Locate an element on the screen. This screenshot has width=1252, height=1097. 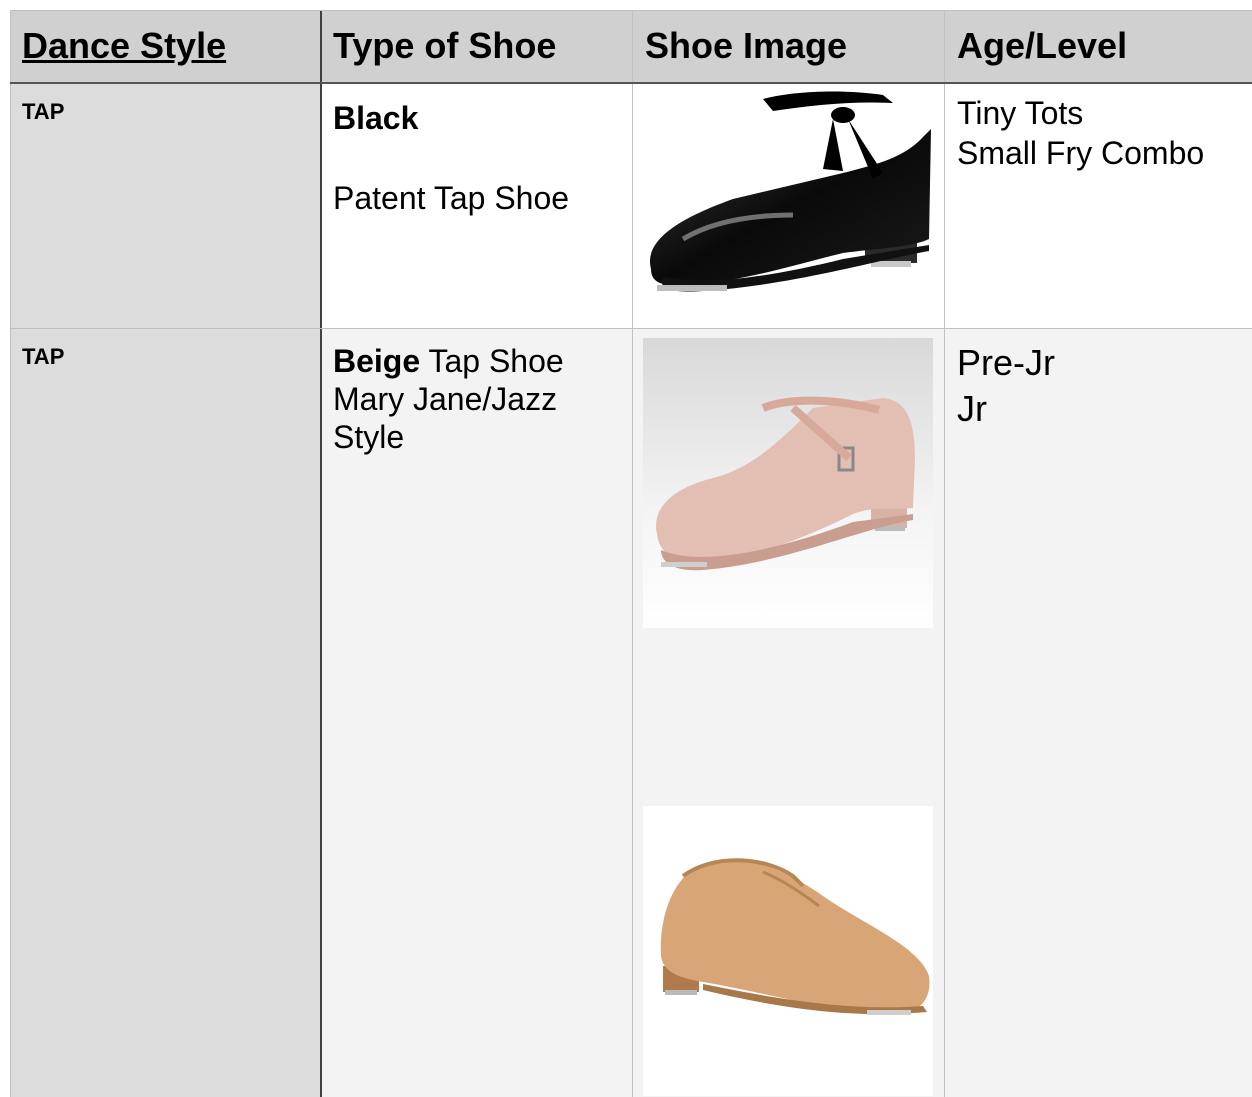
beige-mary-jane-tap-shoe-image is located at coordinates (788, 483).